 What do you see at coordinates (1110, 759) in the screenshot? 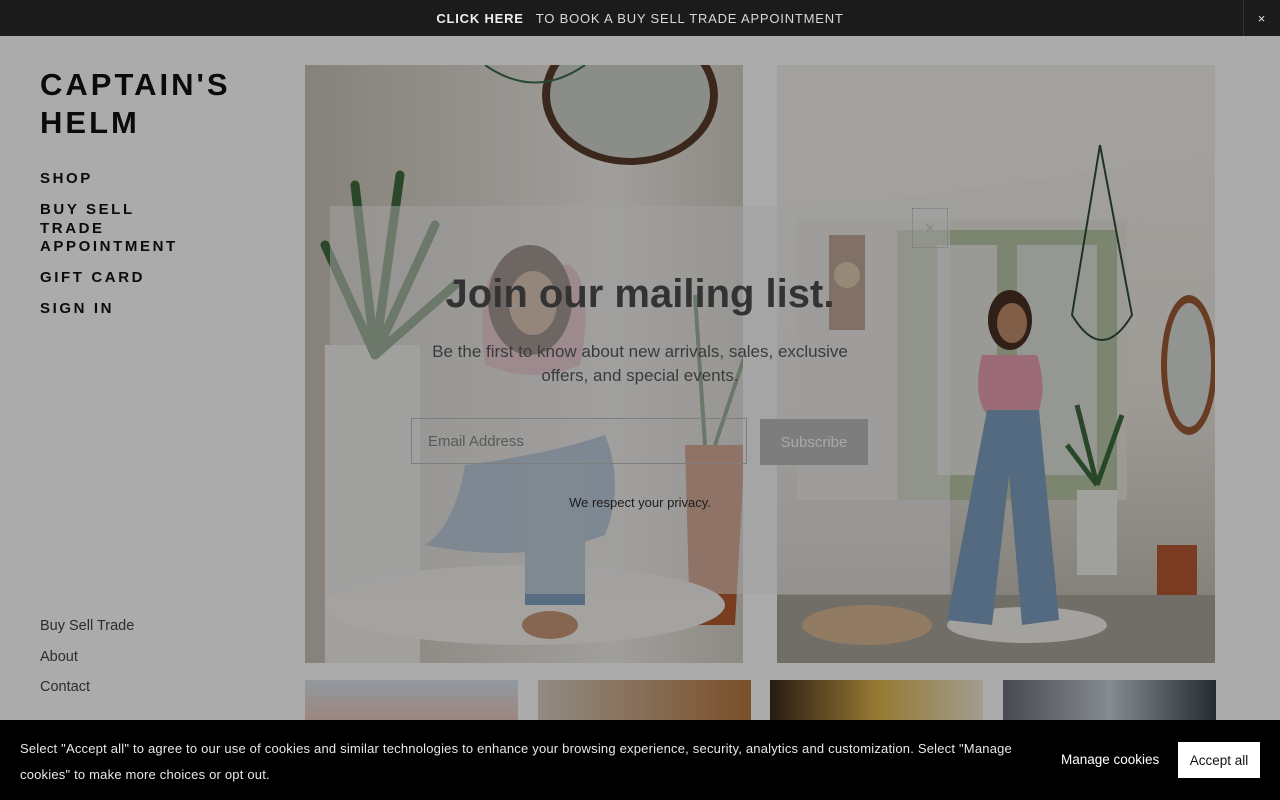
I see `manage-cookies-button: Manage cookies` at bounding box center [1110, 759].